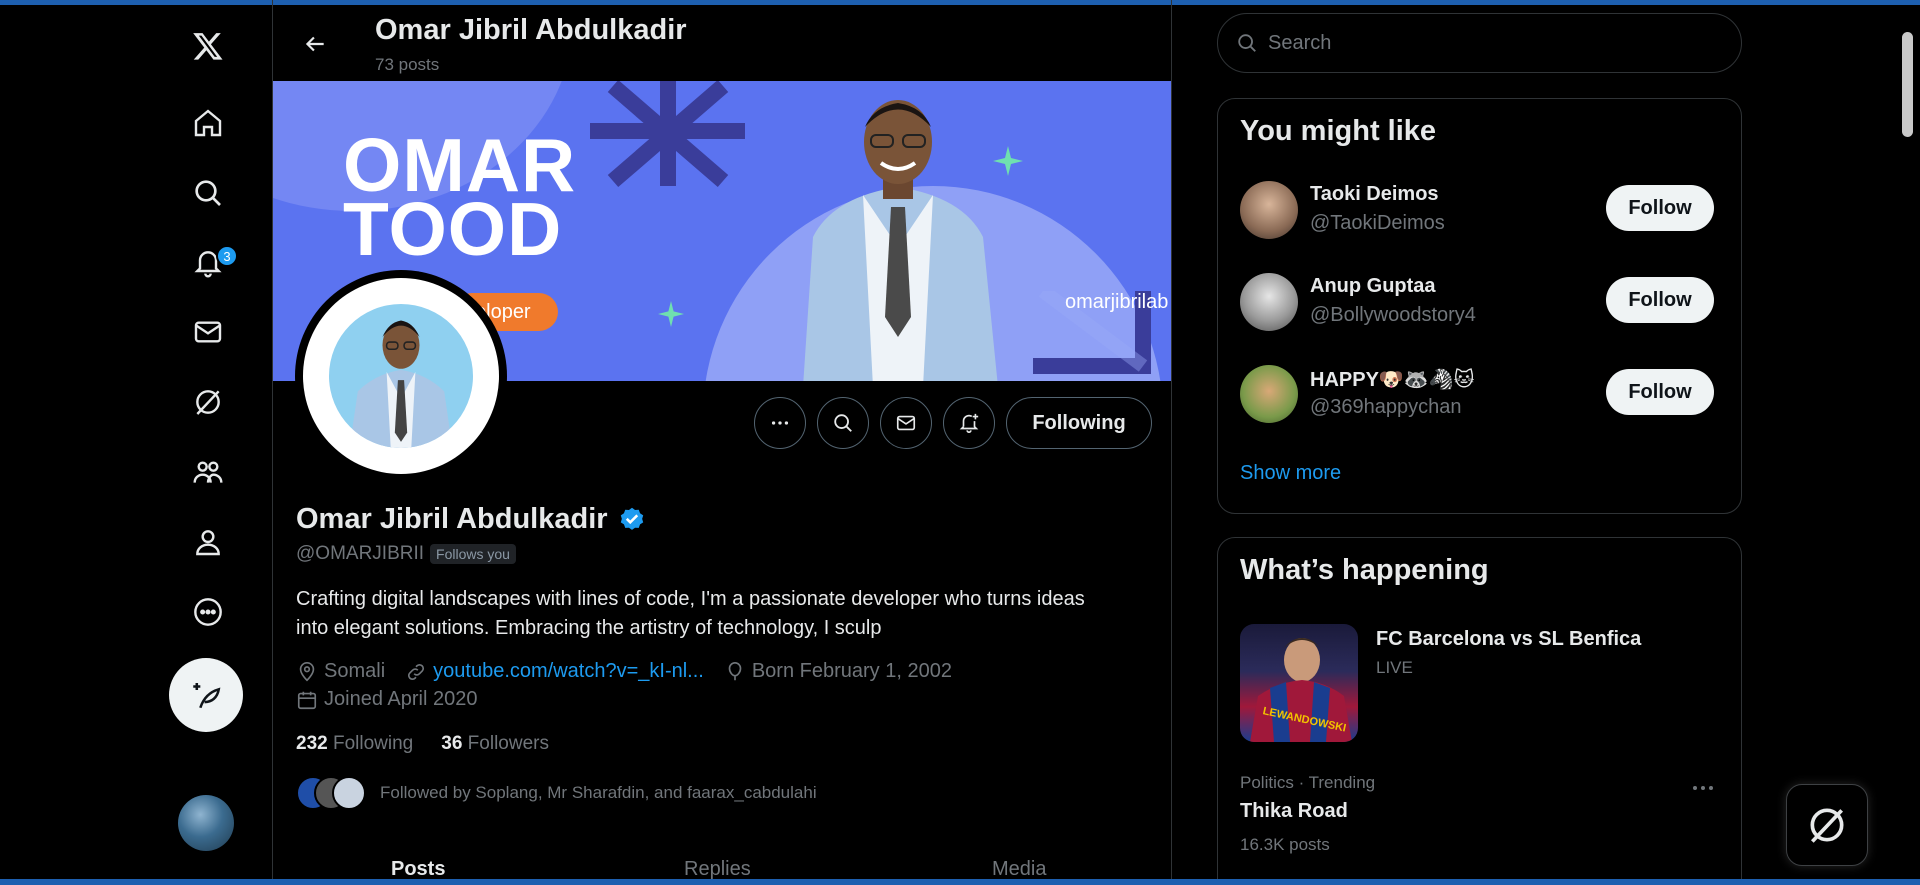 This screenshot has width=1920, height=885. Describe the element at coordinates (1308, 782) in the screenshot. I see `trend-context: Politics · Trending` at that location.